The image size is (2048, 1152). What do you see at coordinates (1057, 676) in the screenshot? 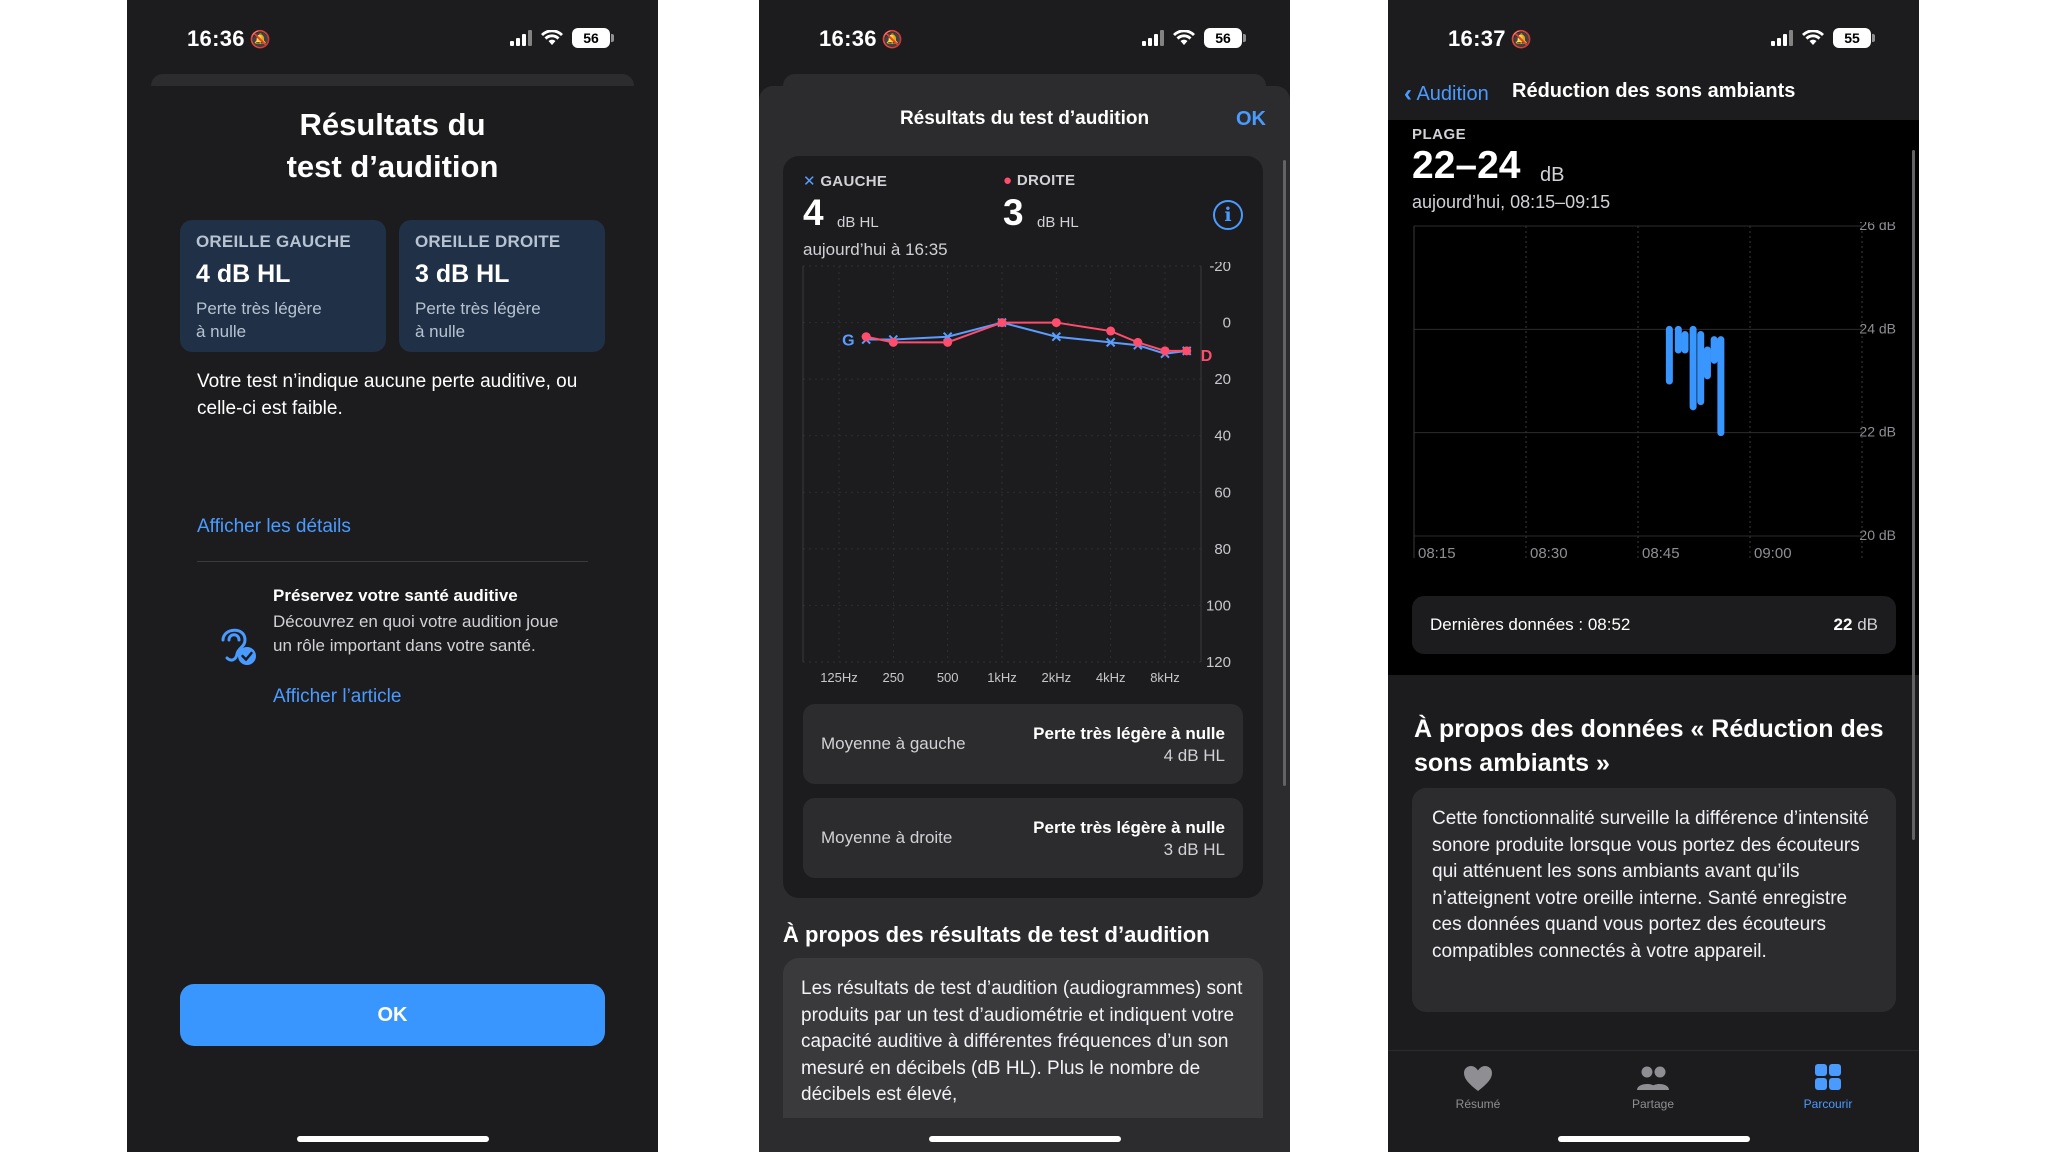
I see `x-tick-label: 2kHz` at bounding box center [1057, 676].